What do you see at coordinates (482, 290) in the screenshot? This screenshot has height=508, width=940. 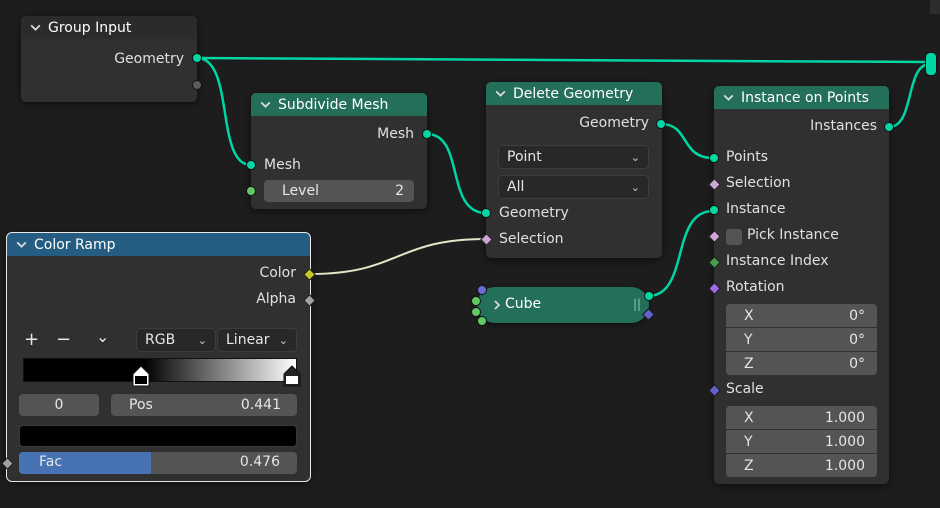 I see `size-input-socket` at bounding box center [482, 290].